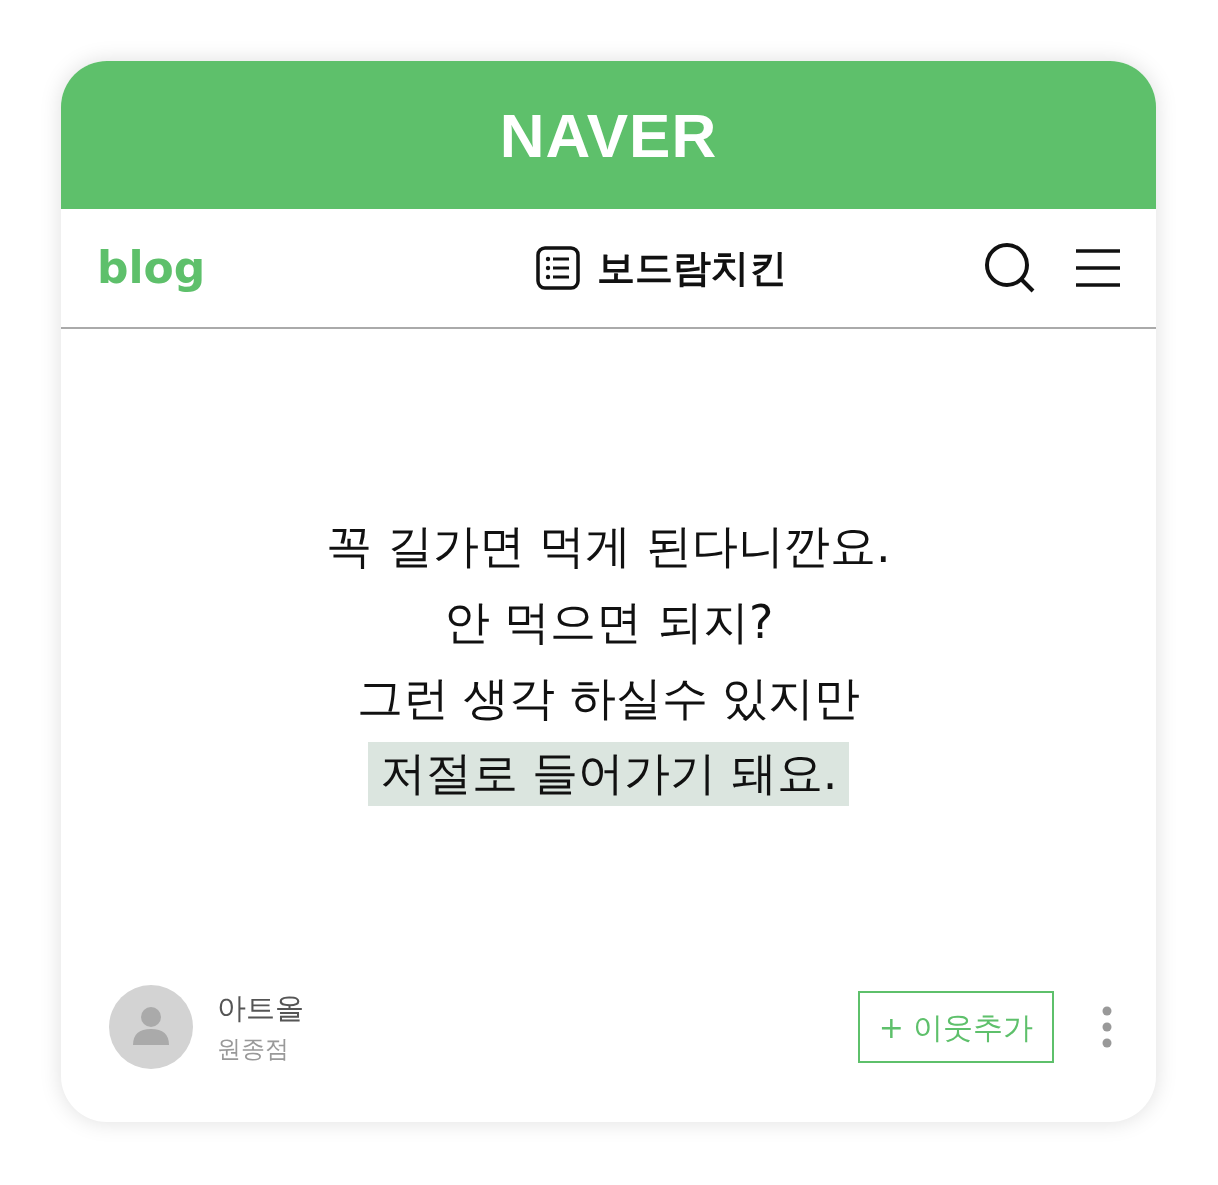 Image resolution: width=1218 pixels, height=1185 pixels. What do you see at coordinates (151, 1027) in the screenshot?
I see `avatar-icon` at bounding box center [151, 1027].